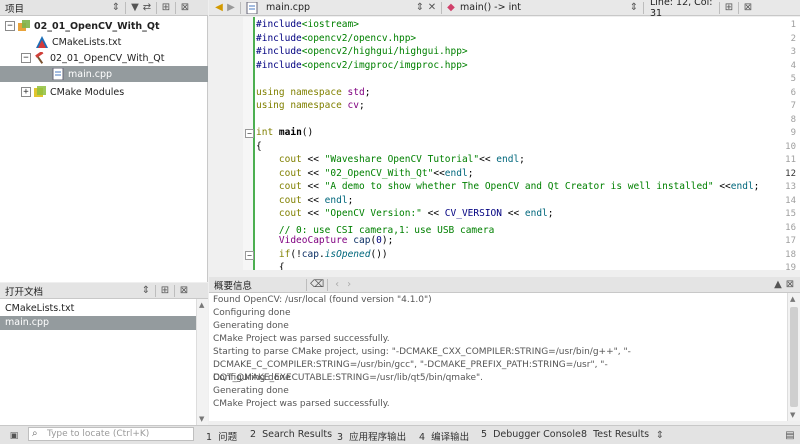  I want to click on tab-search-results: 2 Search Results, so click(291, 434).